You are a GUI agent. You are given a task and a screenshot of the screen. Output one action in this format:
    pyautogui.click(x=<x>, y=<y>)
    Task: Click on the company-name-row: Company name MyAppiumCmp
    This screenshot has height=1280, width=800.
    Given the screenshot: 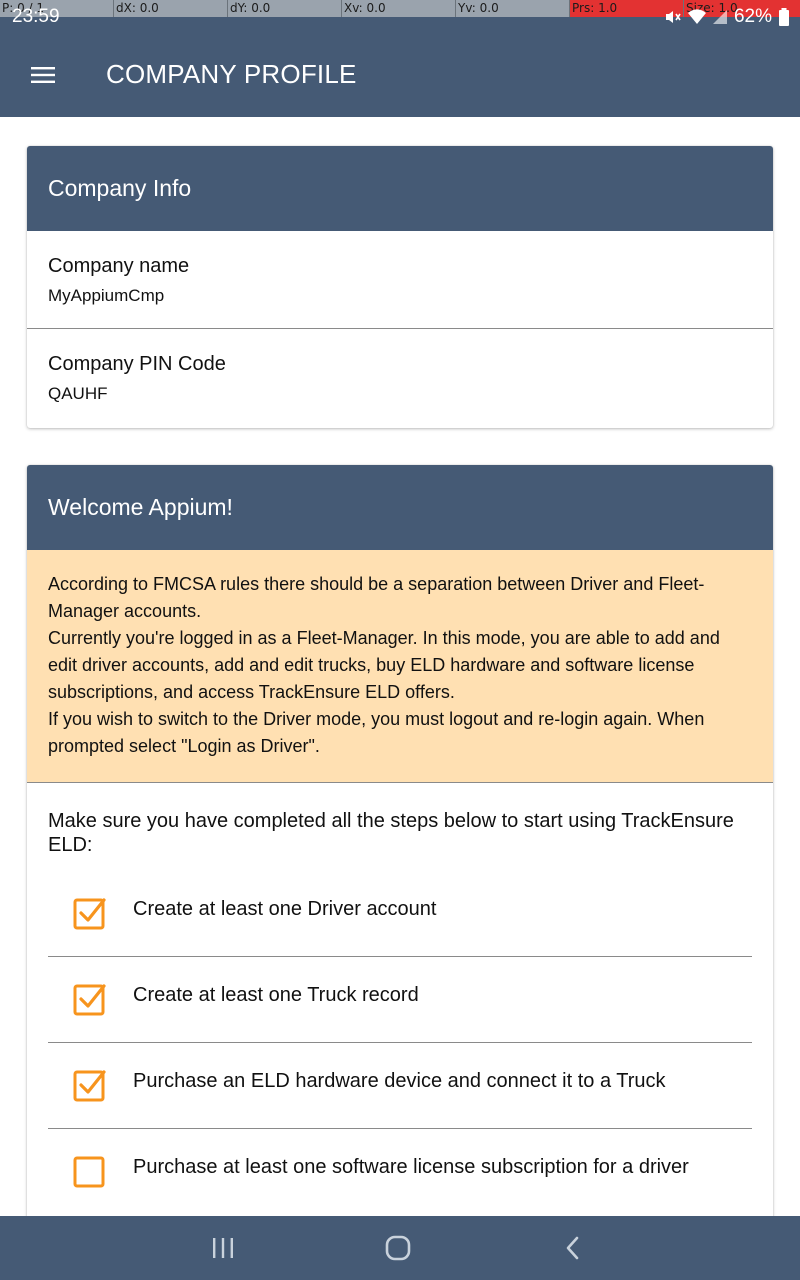 What is the action you would take?
    pyautogui.click(x=400, y=280)
    